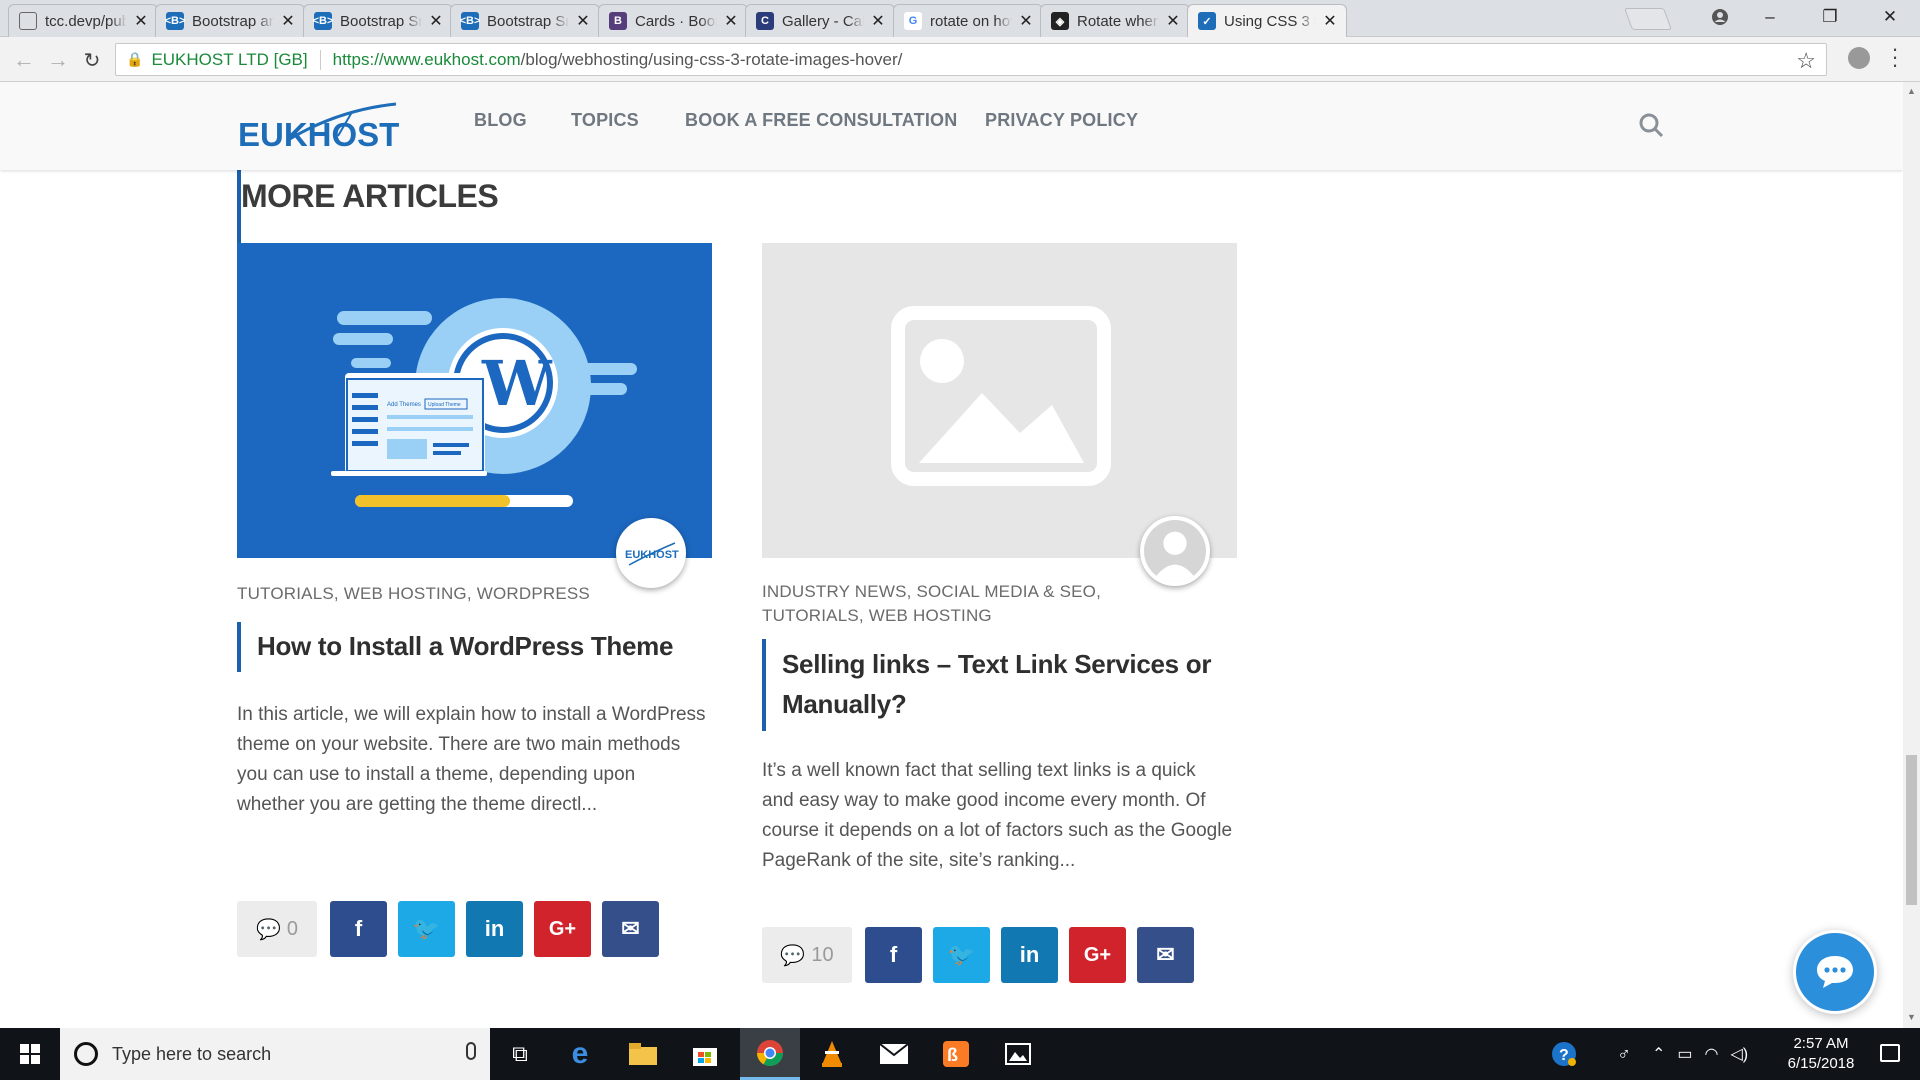 This screenshot has width=1920, height=1080. What do you see at coordinates (834, 591) in the screenshot?
I see `category-link: INDUSTRY NEWS` at bounding box center [834, 591].